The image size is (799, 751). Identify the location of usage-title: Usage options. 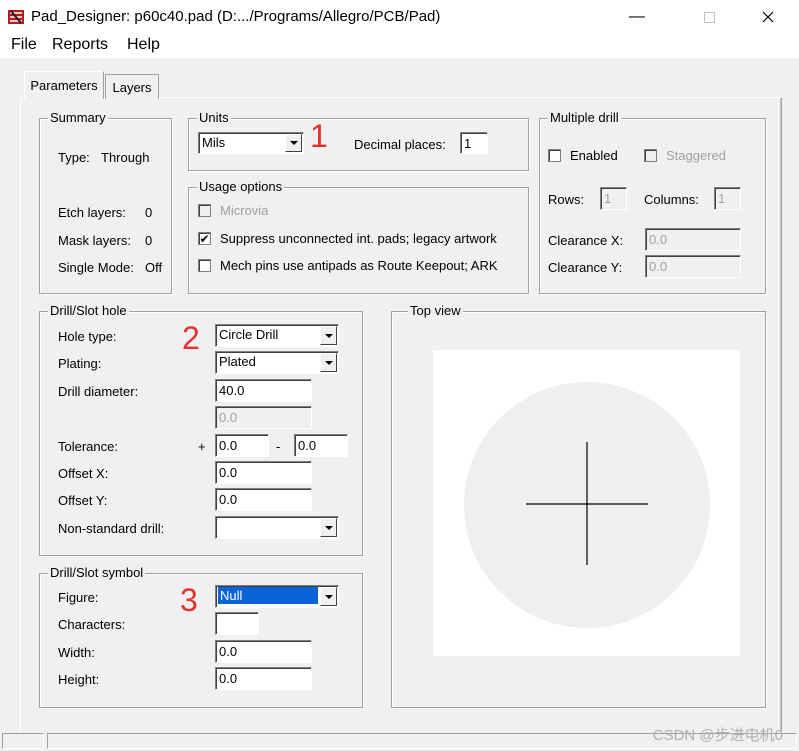
(241, 186).